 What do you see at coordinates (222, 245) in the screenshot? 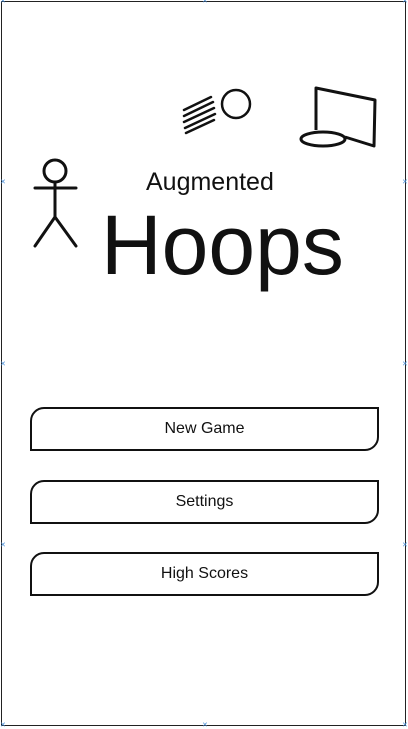
I see `app-title: Hoops` at bounding box center [222, 245].